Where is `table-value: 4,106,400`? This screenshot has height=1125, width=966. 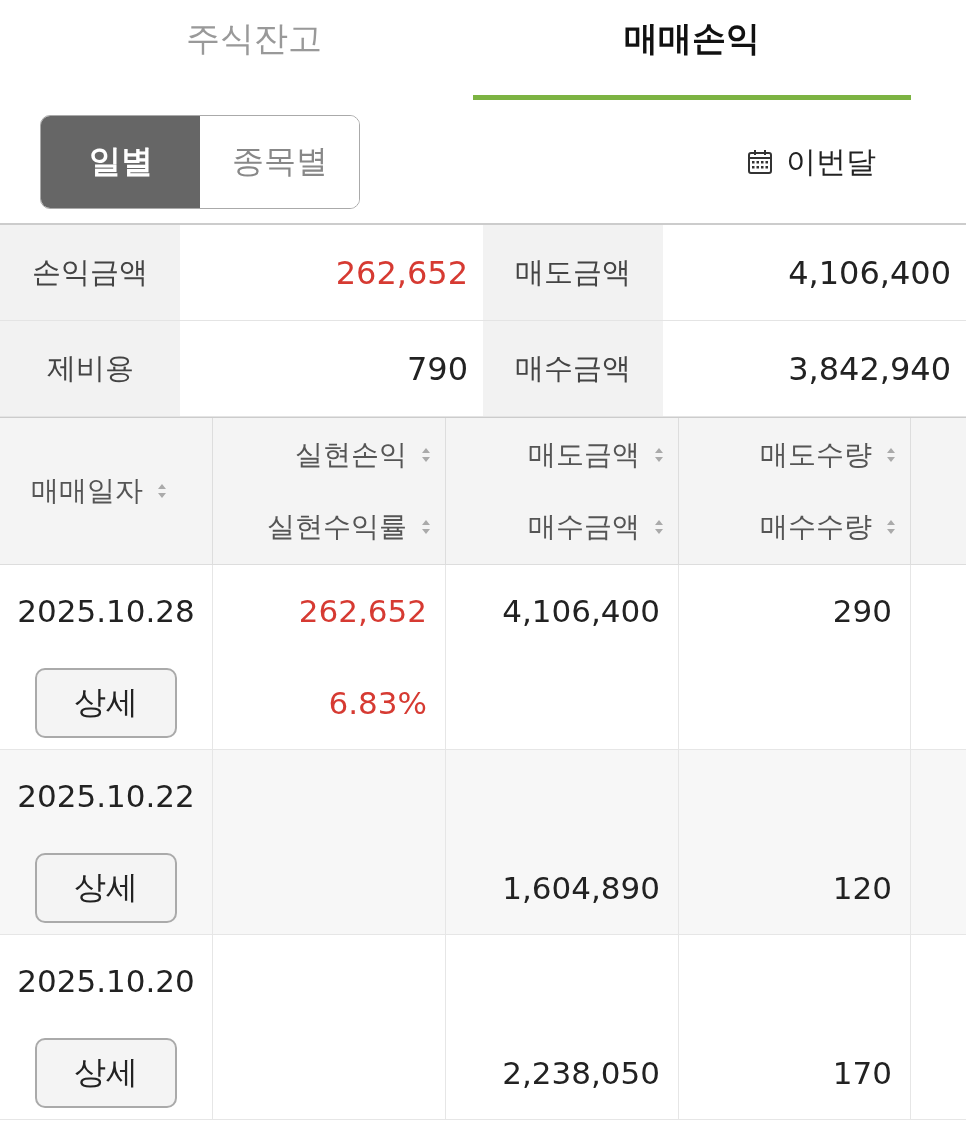
table-value: 4,106,400 is located at coordinates (581, 611).